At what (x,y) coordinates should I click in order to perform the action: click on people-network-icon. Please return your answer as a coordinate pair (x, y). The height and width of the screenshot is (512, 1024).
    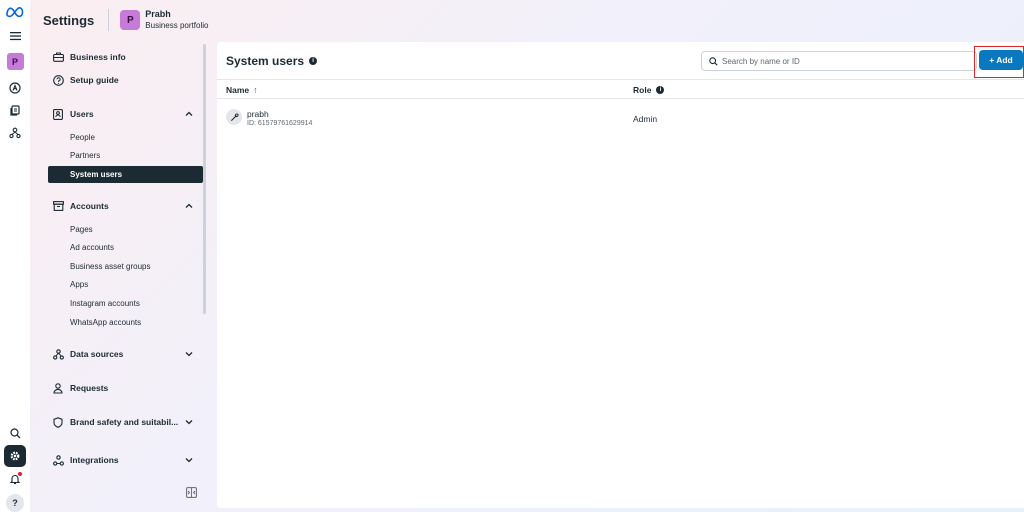
    Looking at the image, I should click on (15, 133).